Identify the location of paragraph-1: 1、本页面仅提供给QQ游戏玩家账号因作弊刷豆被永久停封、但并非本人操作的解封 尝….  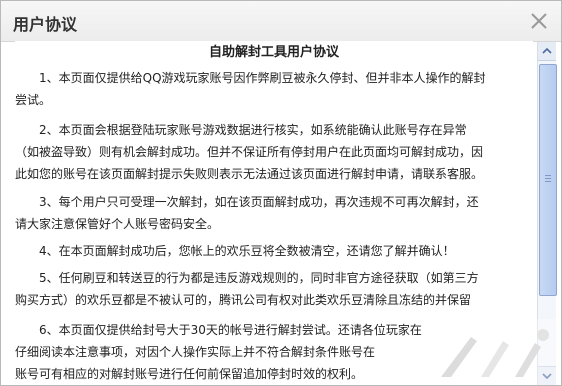
(265, 89).